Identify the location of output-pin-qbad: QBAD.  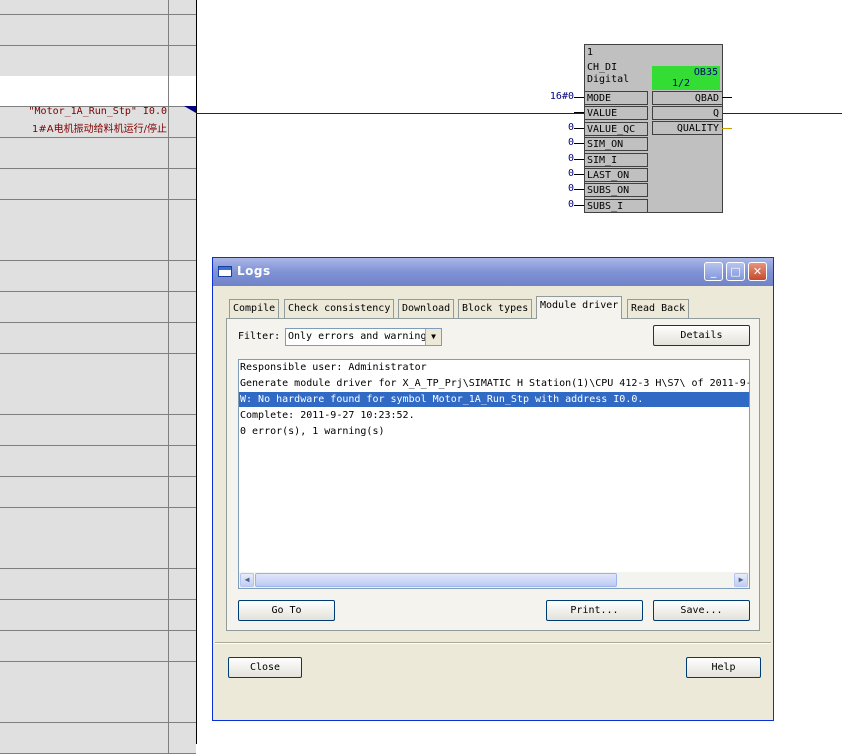
(687, 98).